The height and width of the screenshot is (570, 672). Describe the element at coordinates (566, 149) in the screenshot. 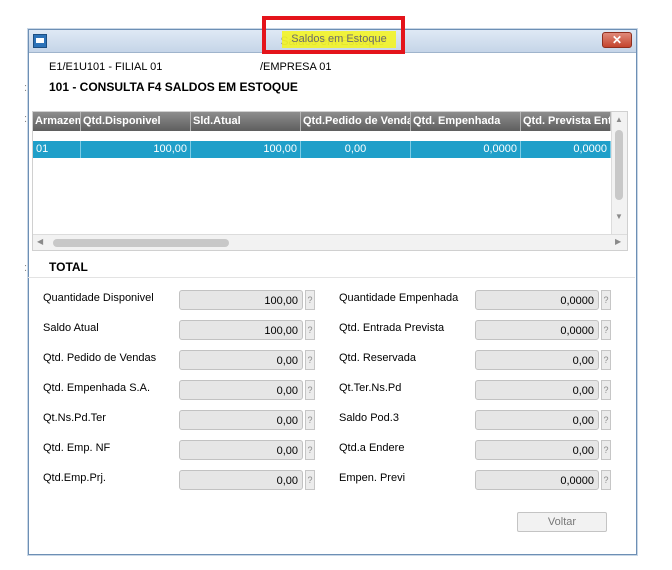

I see `cell-qtd-prevista-ent: 0,0000` at that location.